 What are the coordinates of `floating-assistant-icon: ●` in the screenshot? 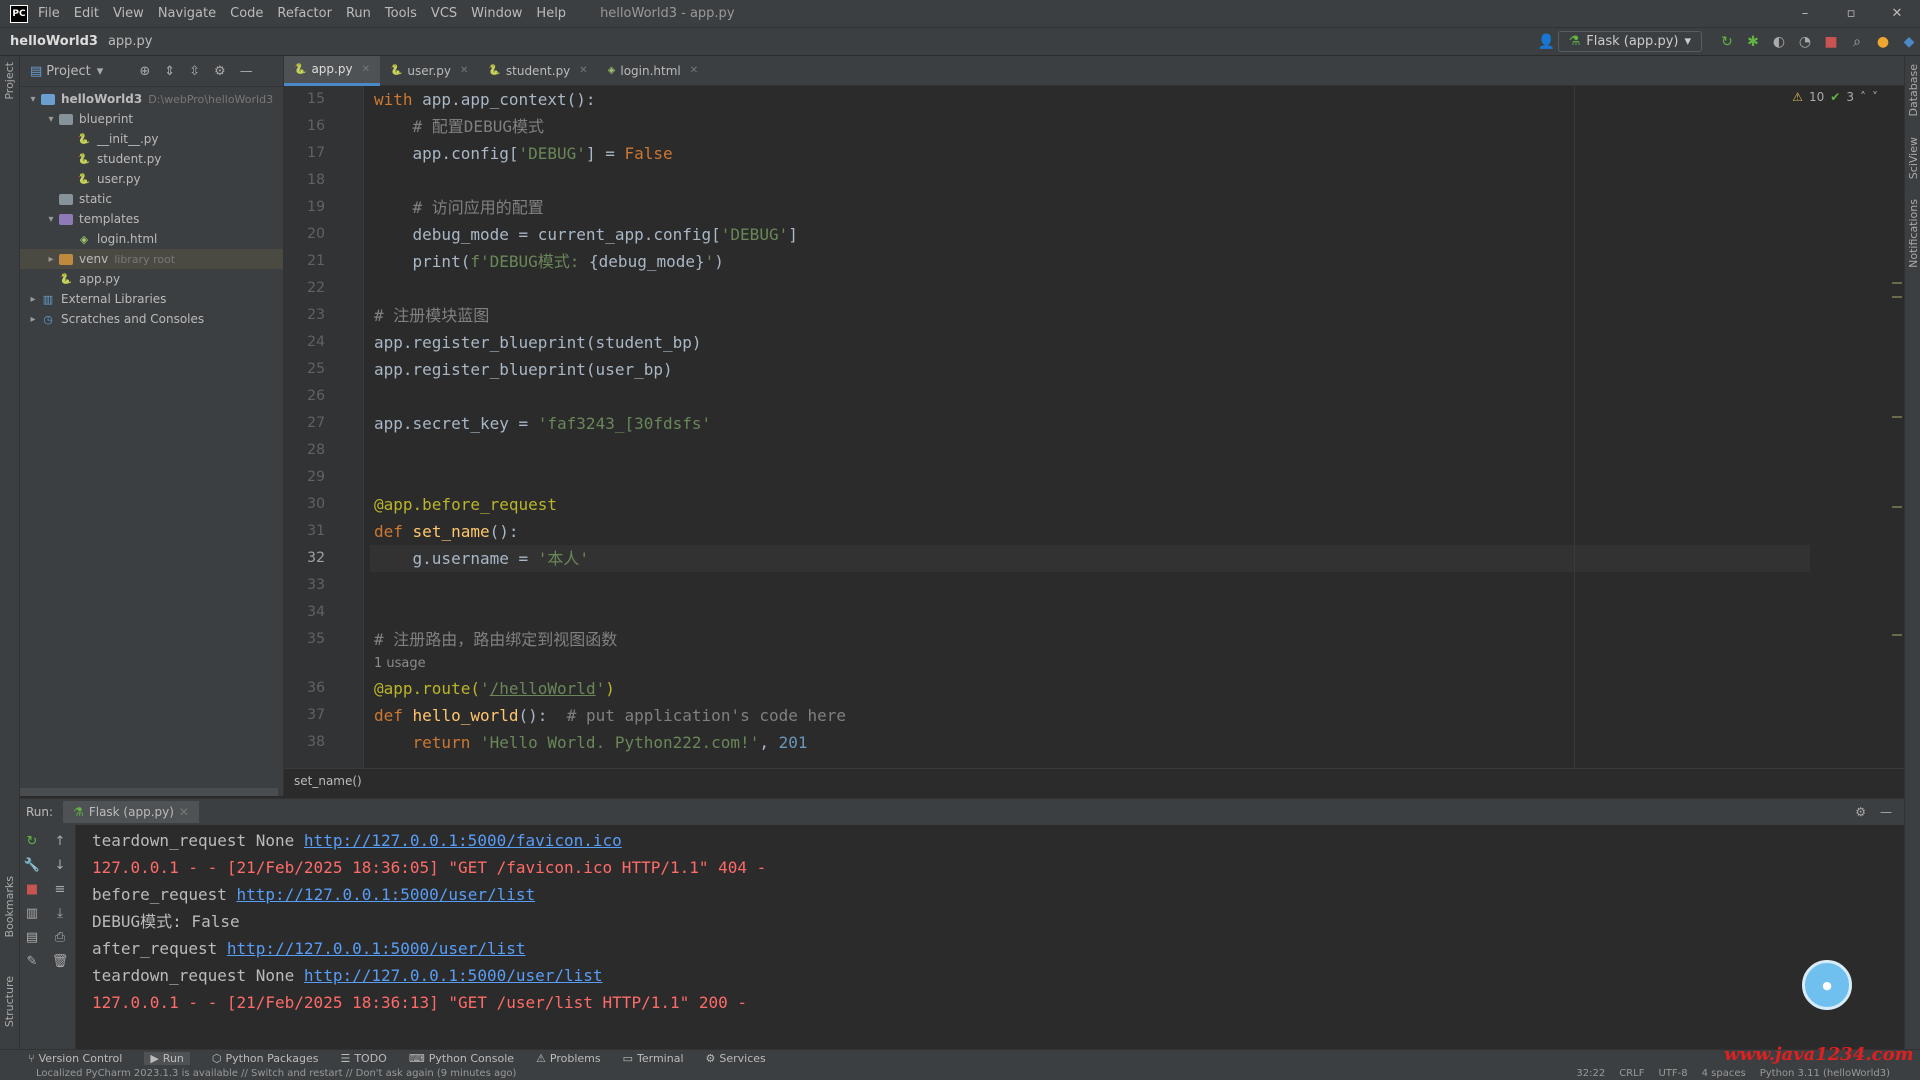 It's located at (1827, 985).